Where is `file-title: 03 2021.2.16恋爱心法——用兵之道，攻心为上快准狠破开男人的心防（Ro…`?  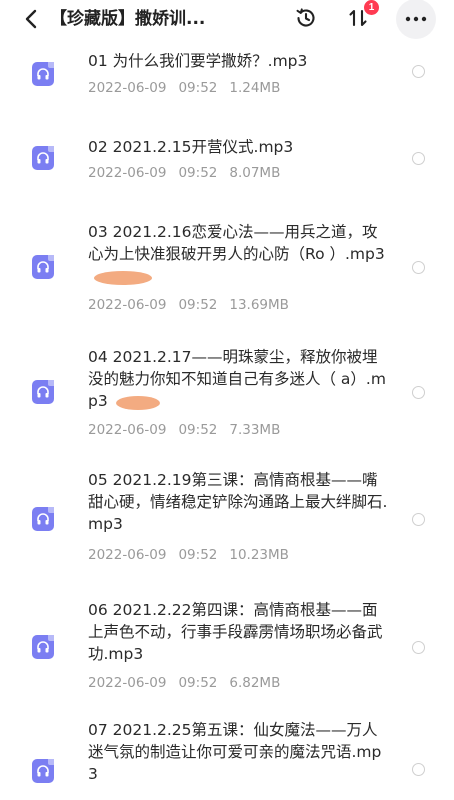
file-title: 03 2021.2.16恋爱心法——用兵之道，攻心为上快准狠破开男人的心防（Ro… is located at coordinates (236, 243).